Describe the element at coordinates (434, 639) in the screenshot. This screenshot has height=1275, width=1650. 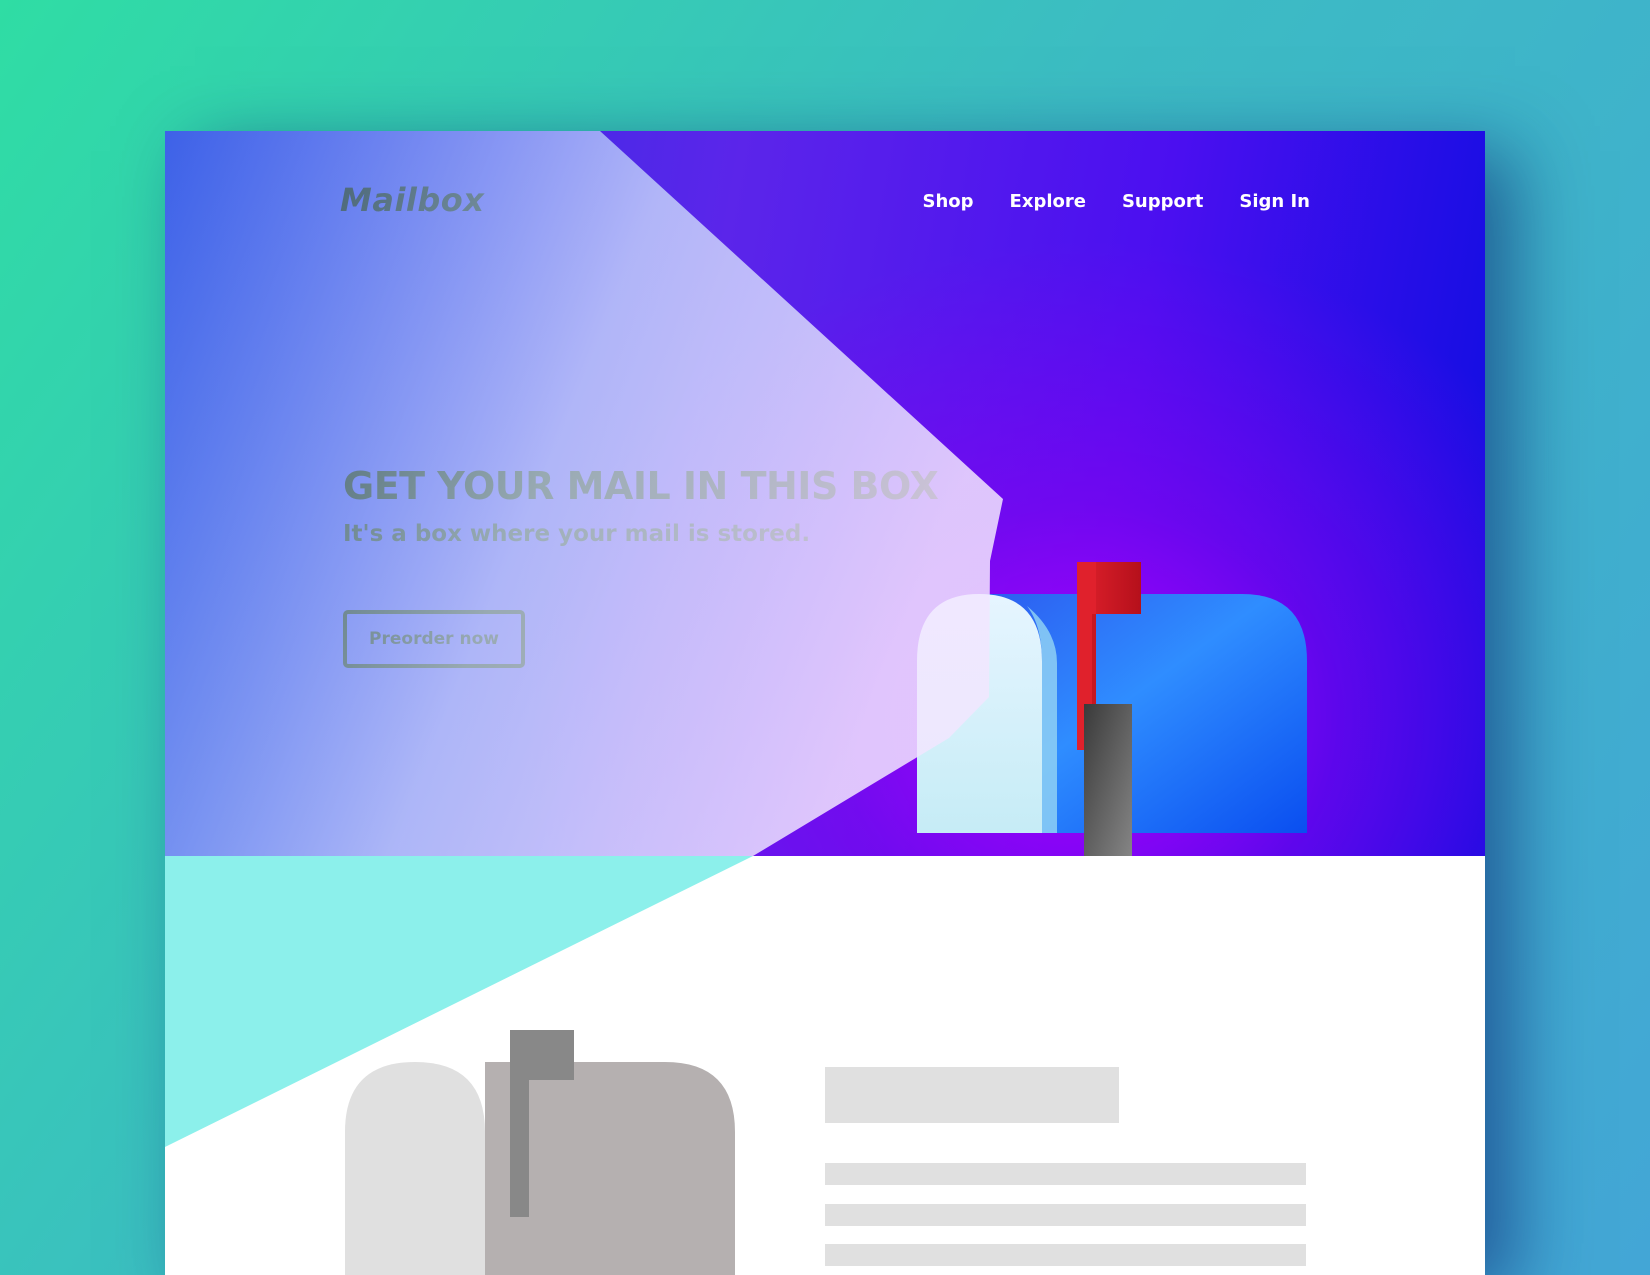
I see `preorder-button: Preorder now` at that location.